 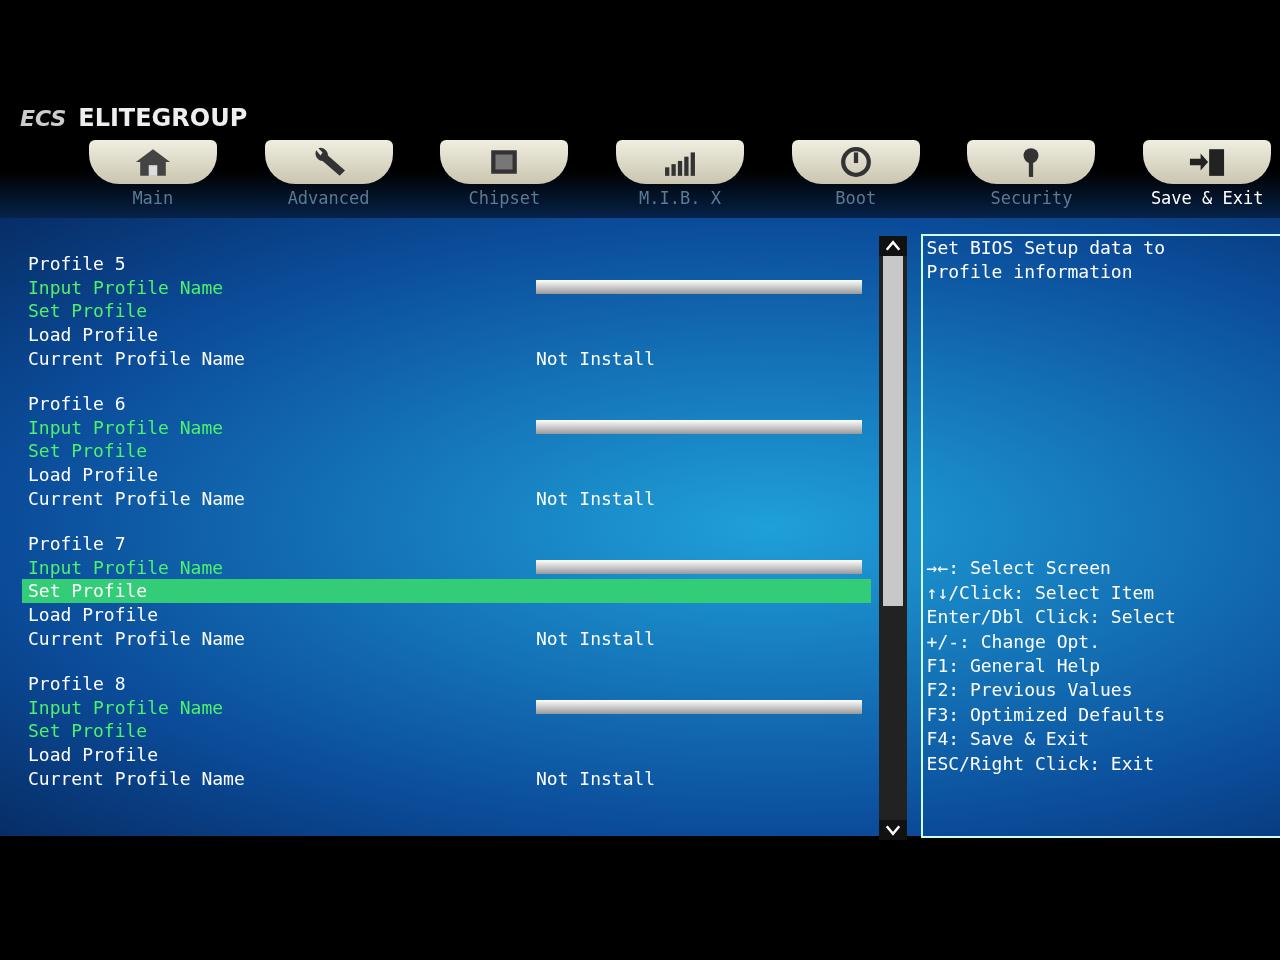 I want to click on menu-tab: Boot, so click(x=855, y=179).